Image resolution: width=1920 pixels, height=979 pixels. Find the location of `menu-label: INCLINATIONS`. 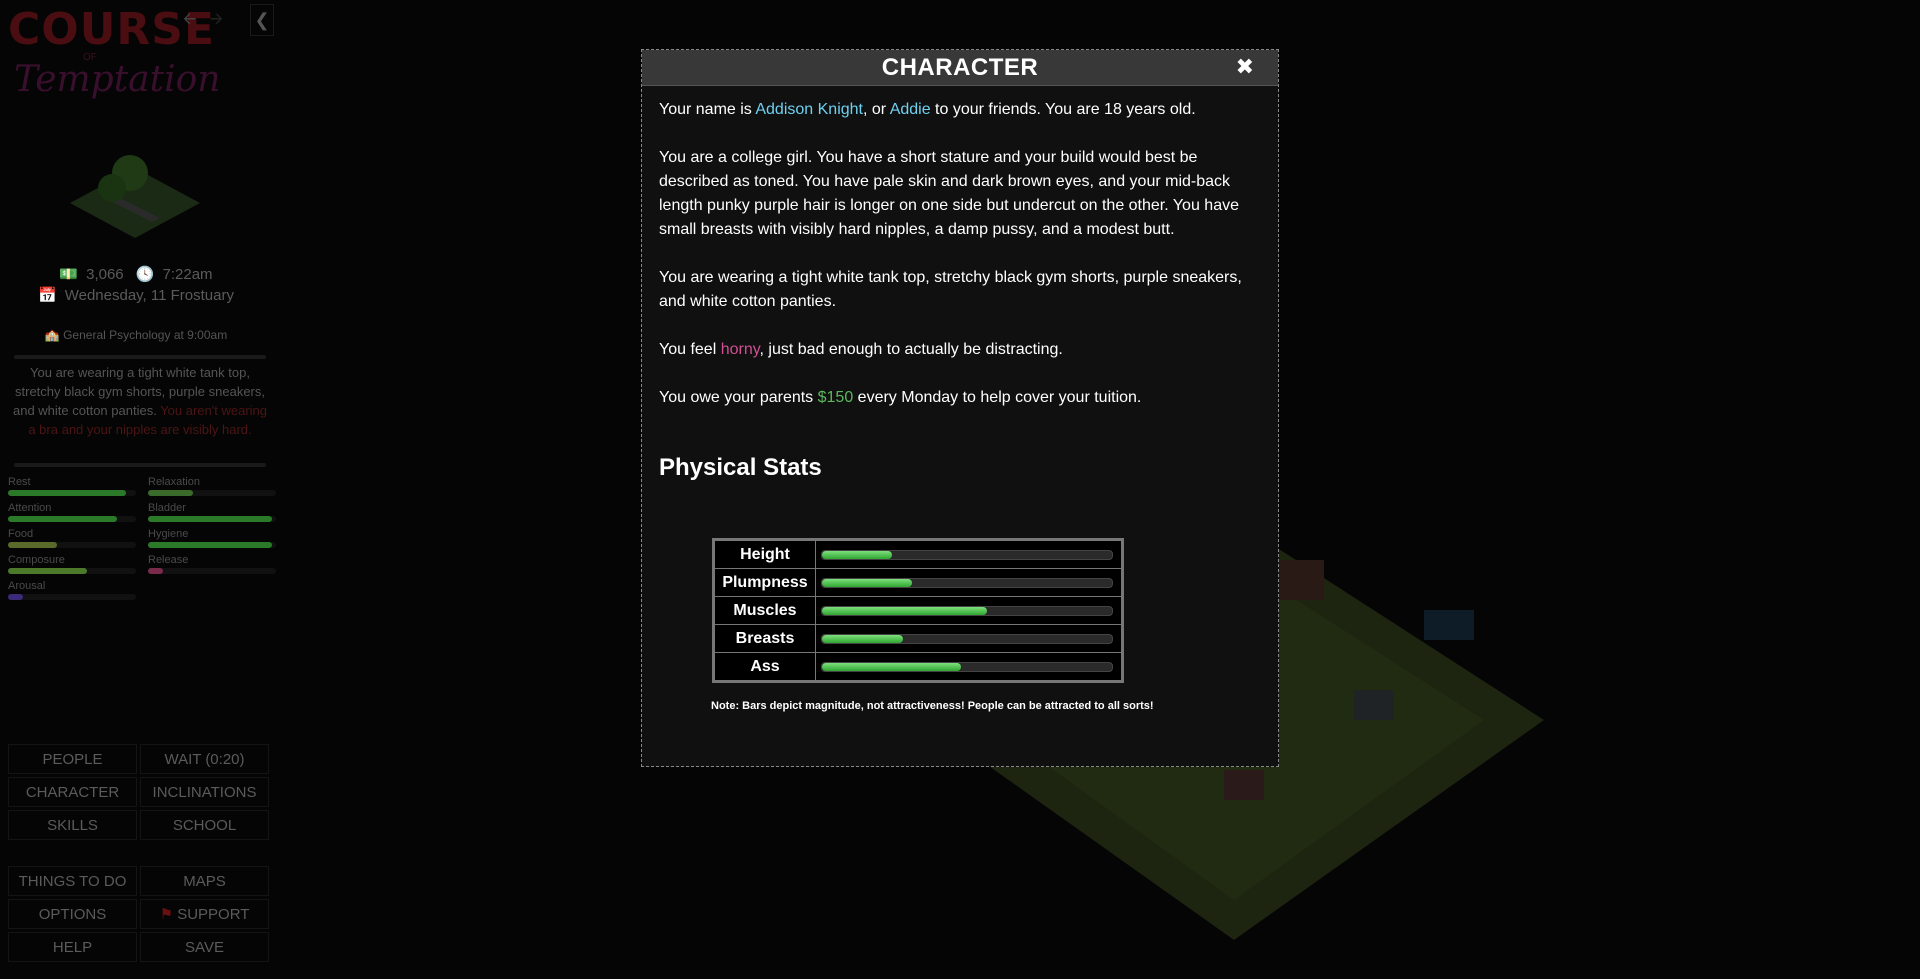

menu-label: INCLINATIONS is located at coordinates (204, 792).